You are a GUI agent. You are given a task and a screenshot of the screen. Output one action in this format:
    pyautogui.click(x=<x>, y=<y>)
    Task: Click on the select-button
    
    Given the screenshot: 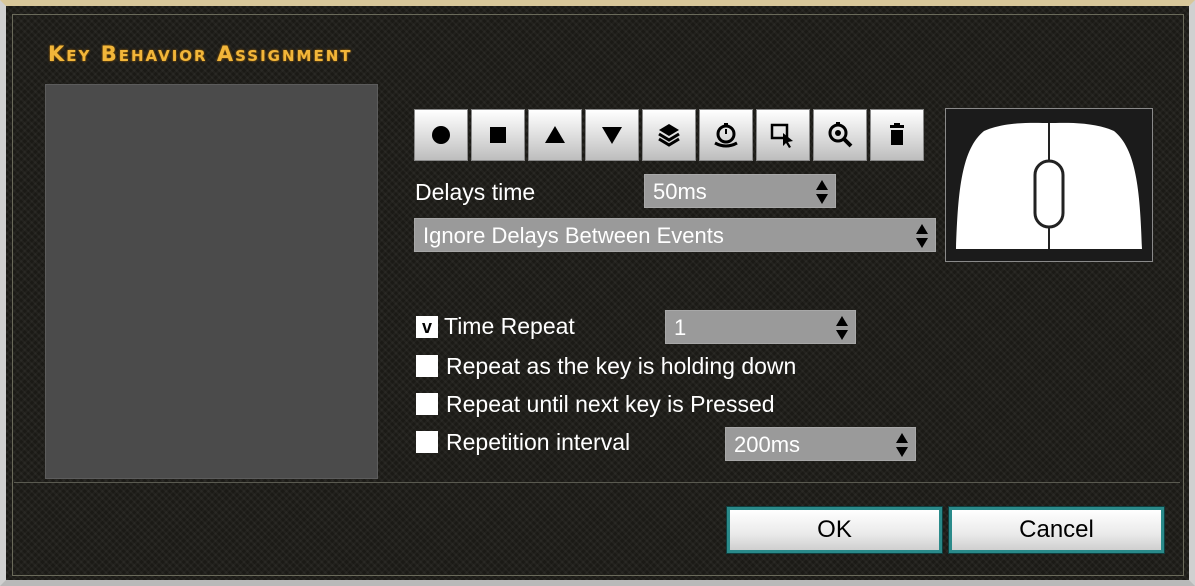 What is the action you would take?
    pyautogui.click(x=783, y=135)
    